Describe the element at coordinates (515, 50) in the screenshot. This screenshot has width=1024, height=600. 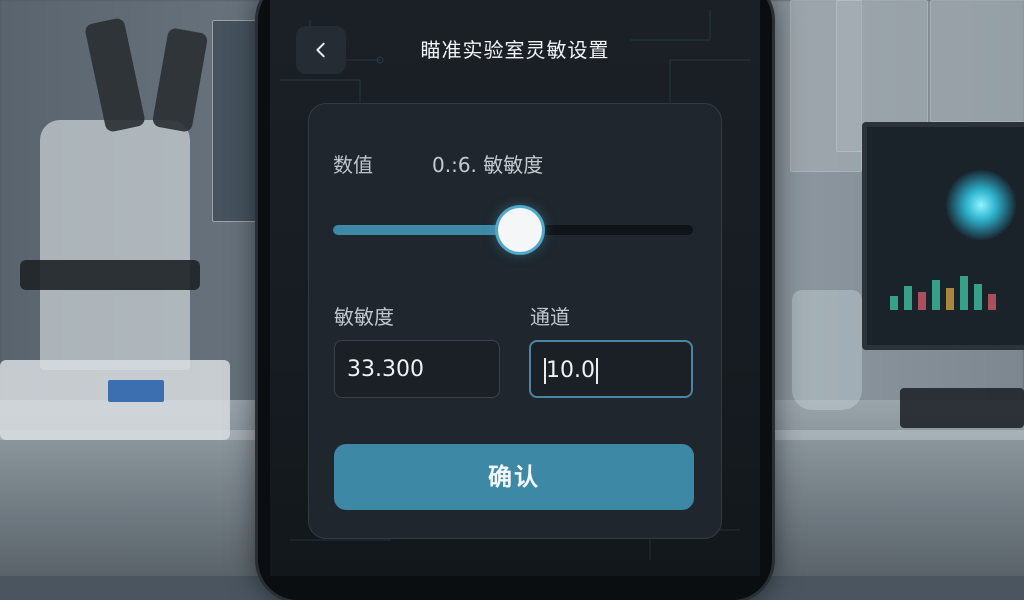
I see `page-title: 瞄准实验室灵敏设置` at that location.